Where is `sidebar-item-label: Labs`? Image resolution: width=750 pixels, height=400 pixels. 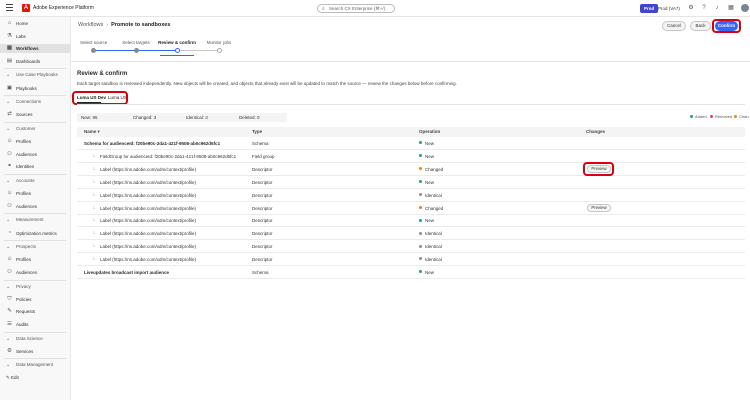 sidebar-item-label: Labs is located at coordinates (21, 36).